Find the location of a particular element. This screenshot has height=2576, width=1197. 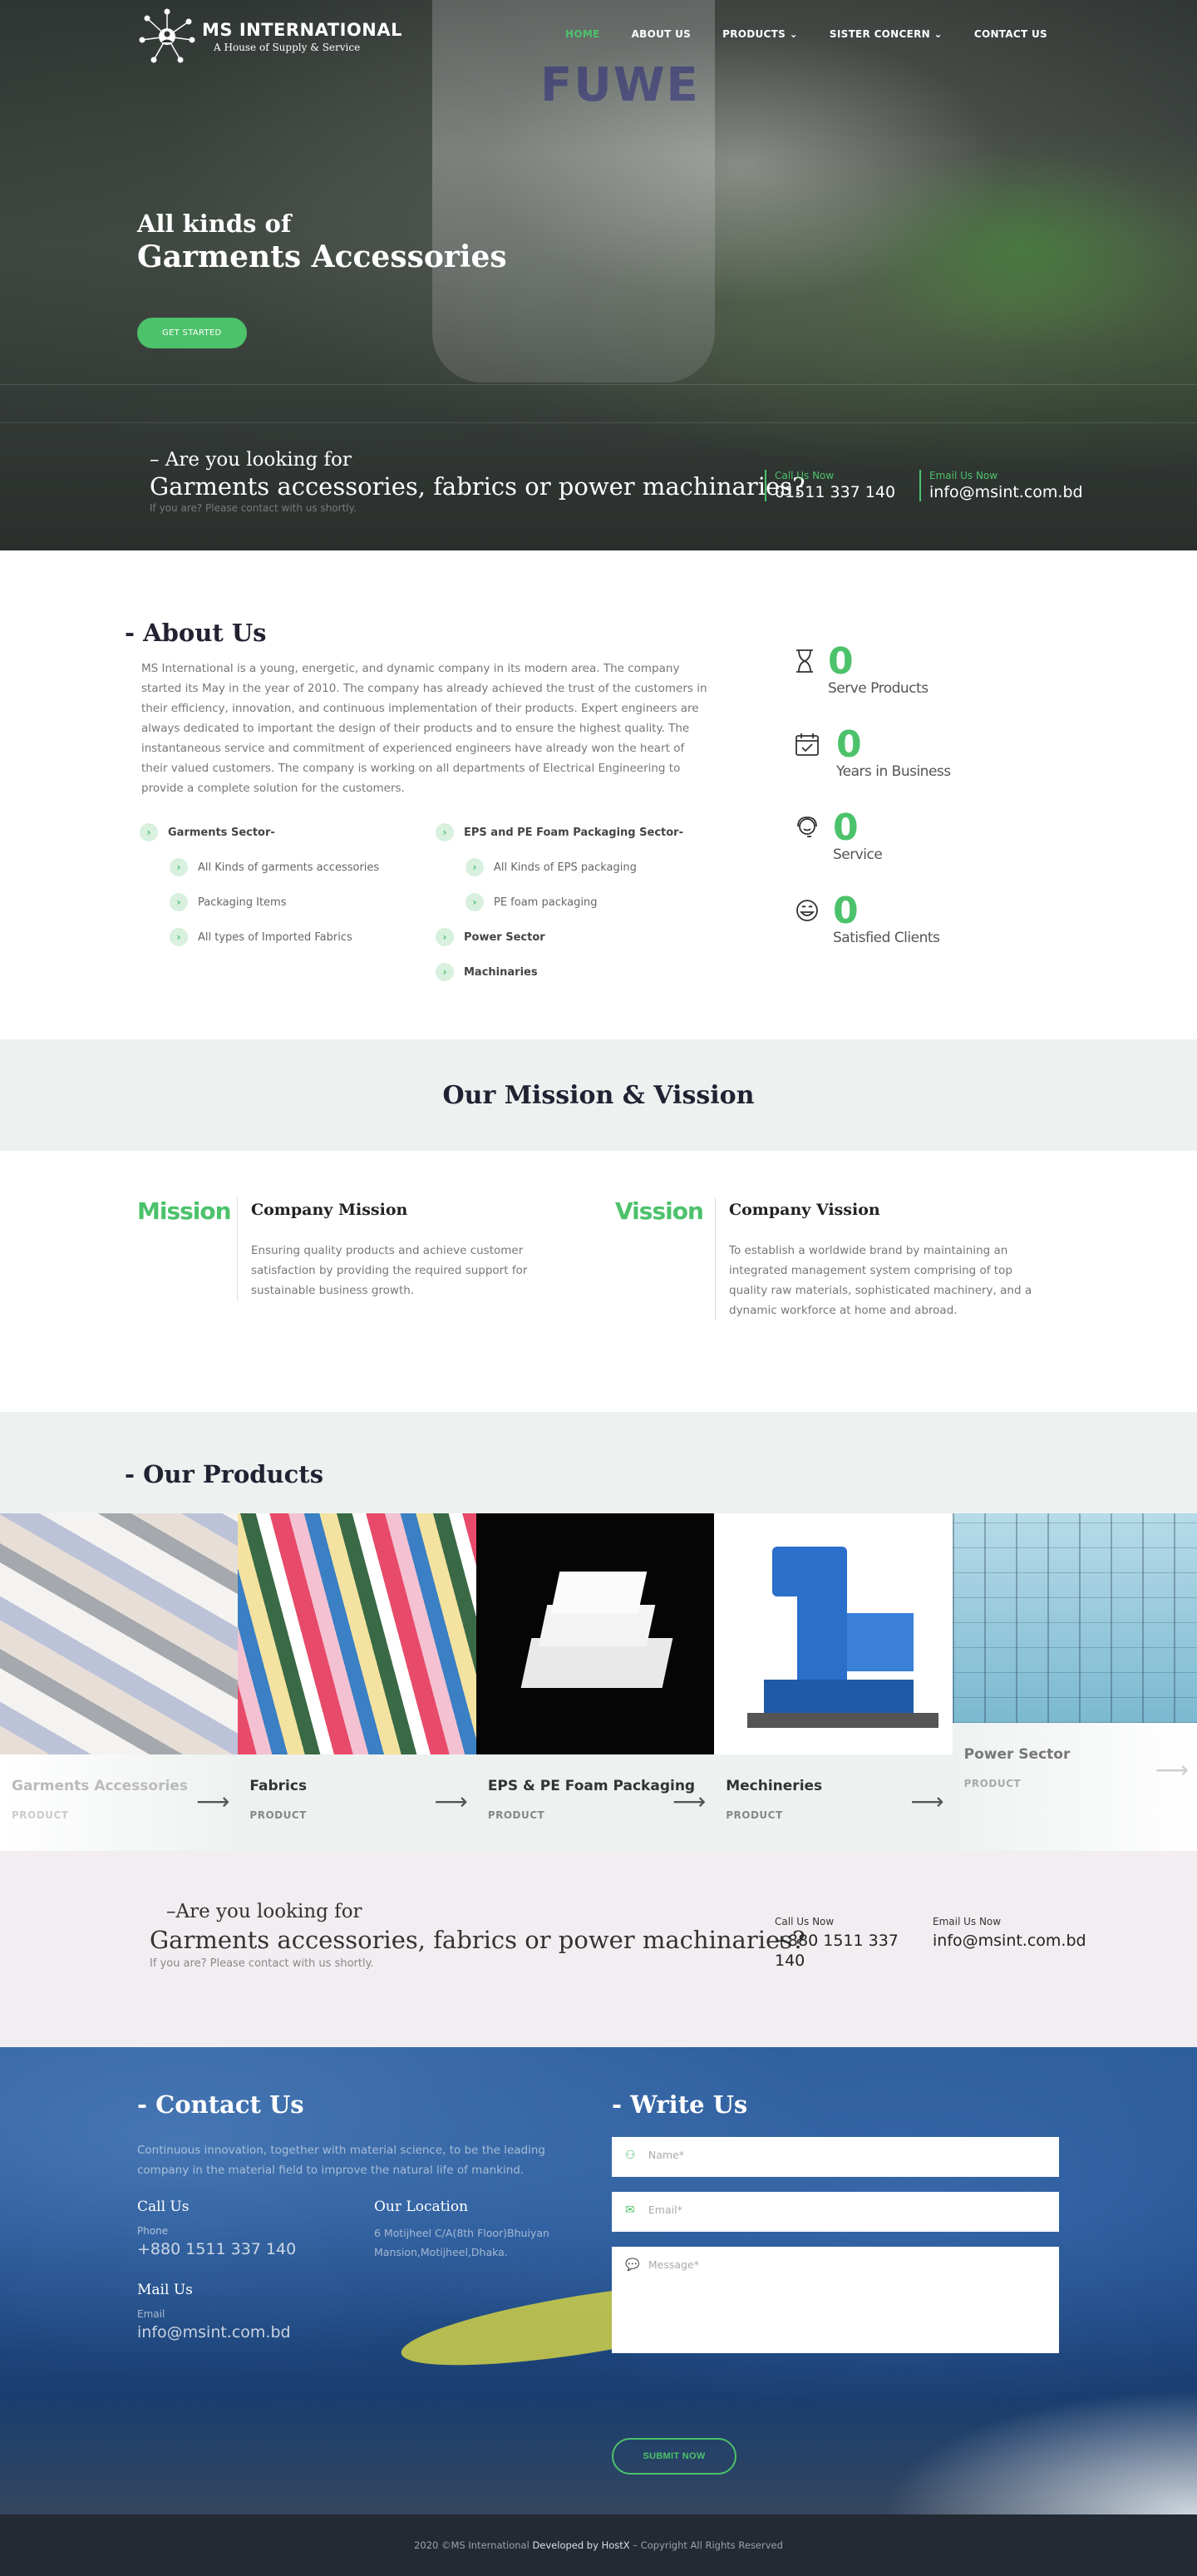

vision-heading: Company Vission is located at coordinates (804, 1210).